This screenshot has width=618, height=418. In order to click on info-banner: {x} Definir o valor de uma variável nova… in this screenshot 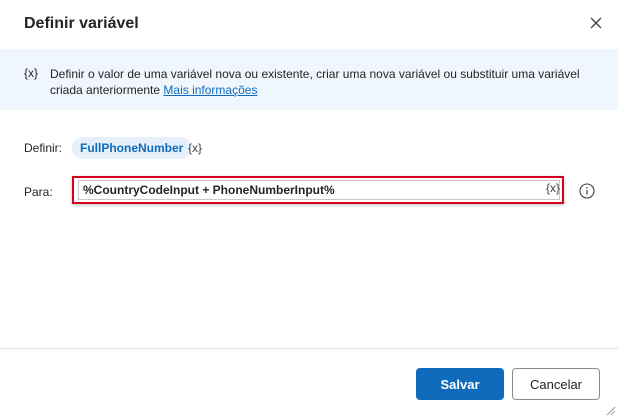, I will do `click(309, 79)`.